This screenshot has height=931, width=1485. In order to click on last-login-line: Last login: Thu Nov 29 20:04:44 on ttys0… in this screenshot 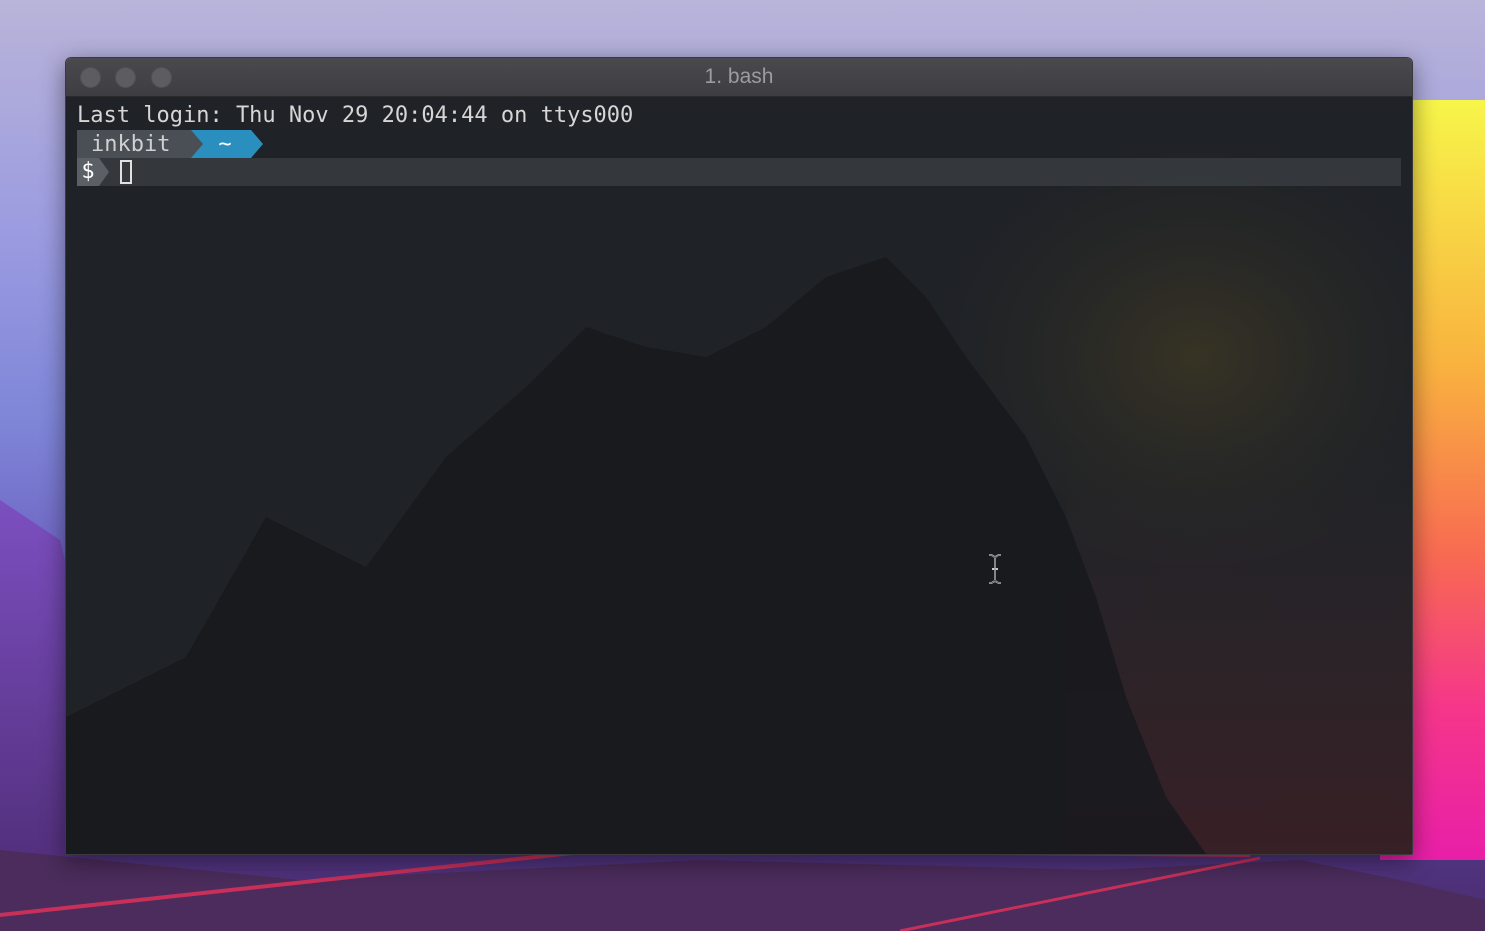, I will do `click(355, 115)`.